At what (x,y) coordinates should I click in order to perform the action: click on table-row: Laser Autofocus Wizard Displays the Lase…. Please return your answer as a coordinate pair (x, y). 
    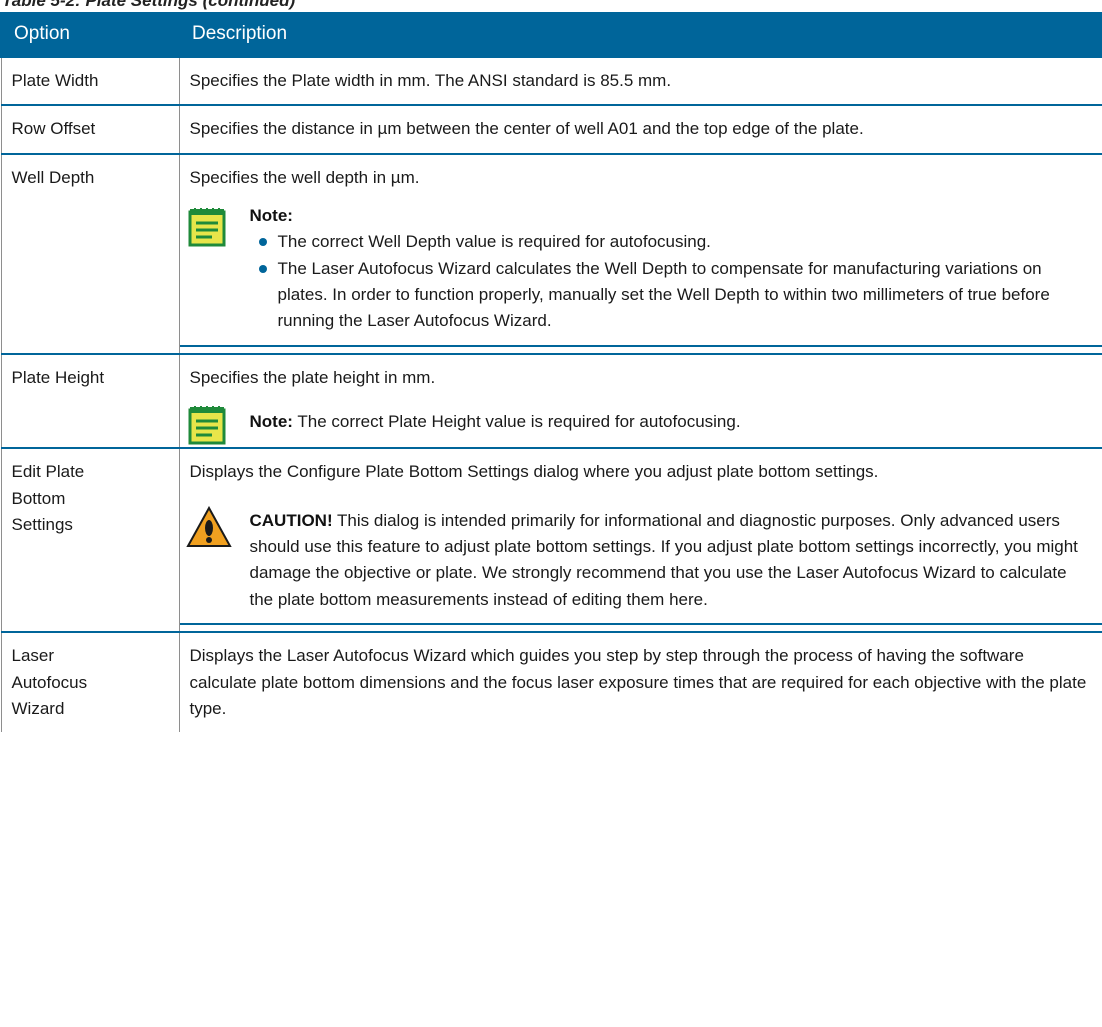
    Looking at the image, I should click on (551, 682).